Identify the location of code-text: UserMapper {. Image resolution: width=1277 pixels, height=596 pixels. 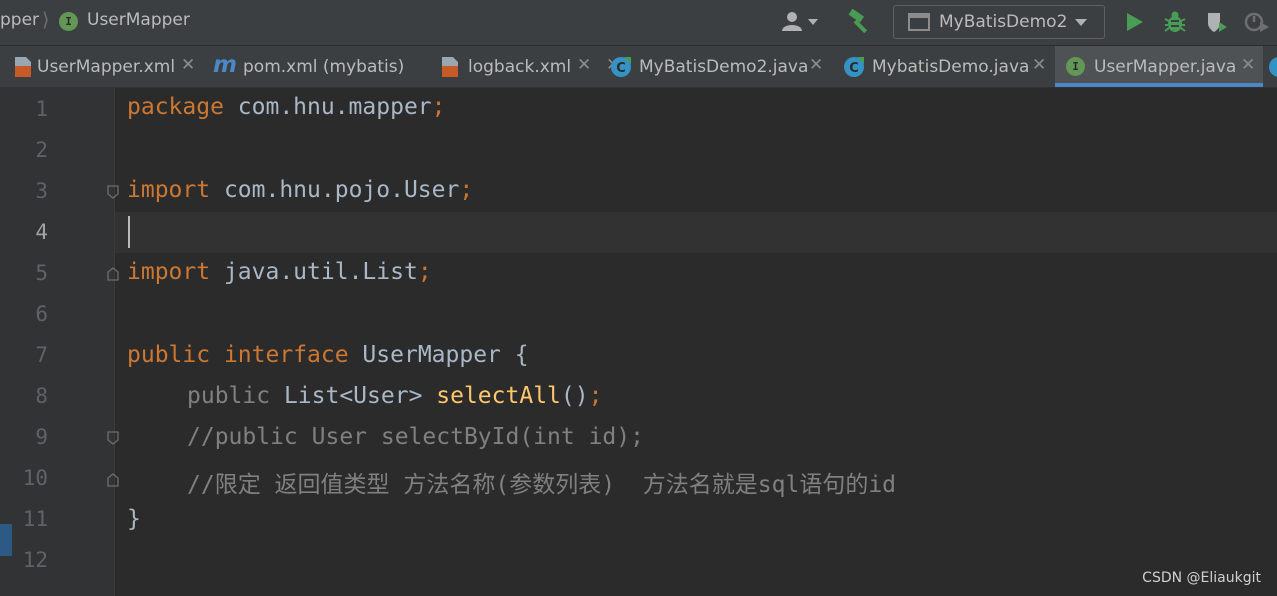
(438, 355).